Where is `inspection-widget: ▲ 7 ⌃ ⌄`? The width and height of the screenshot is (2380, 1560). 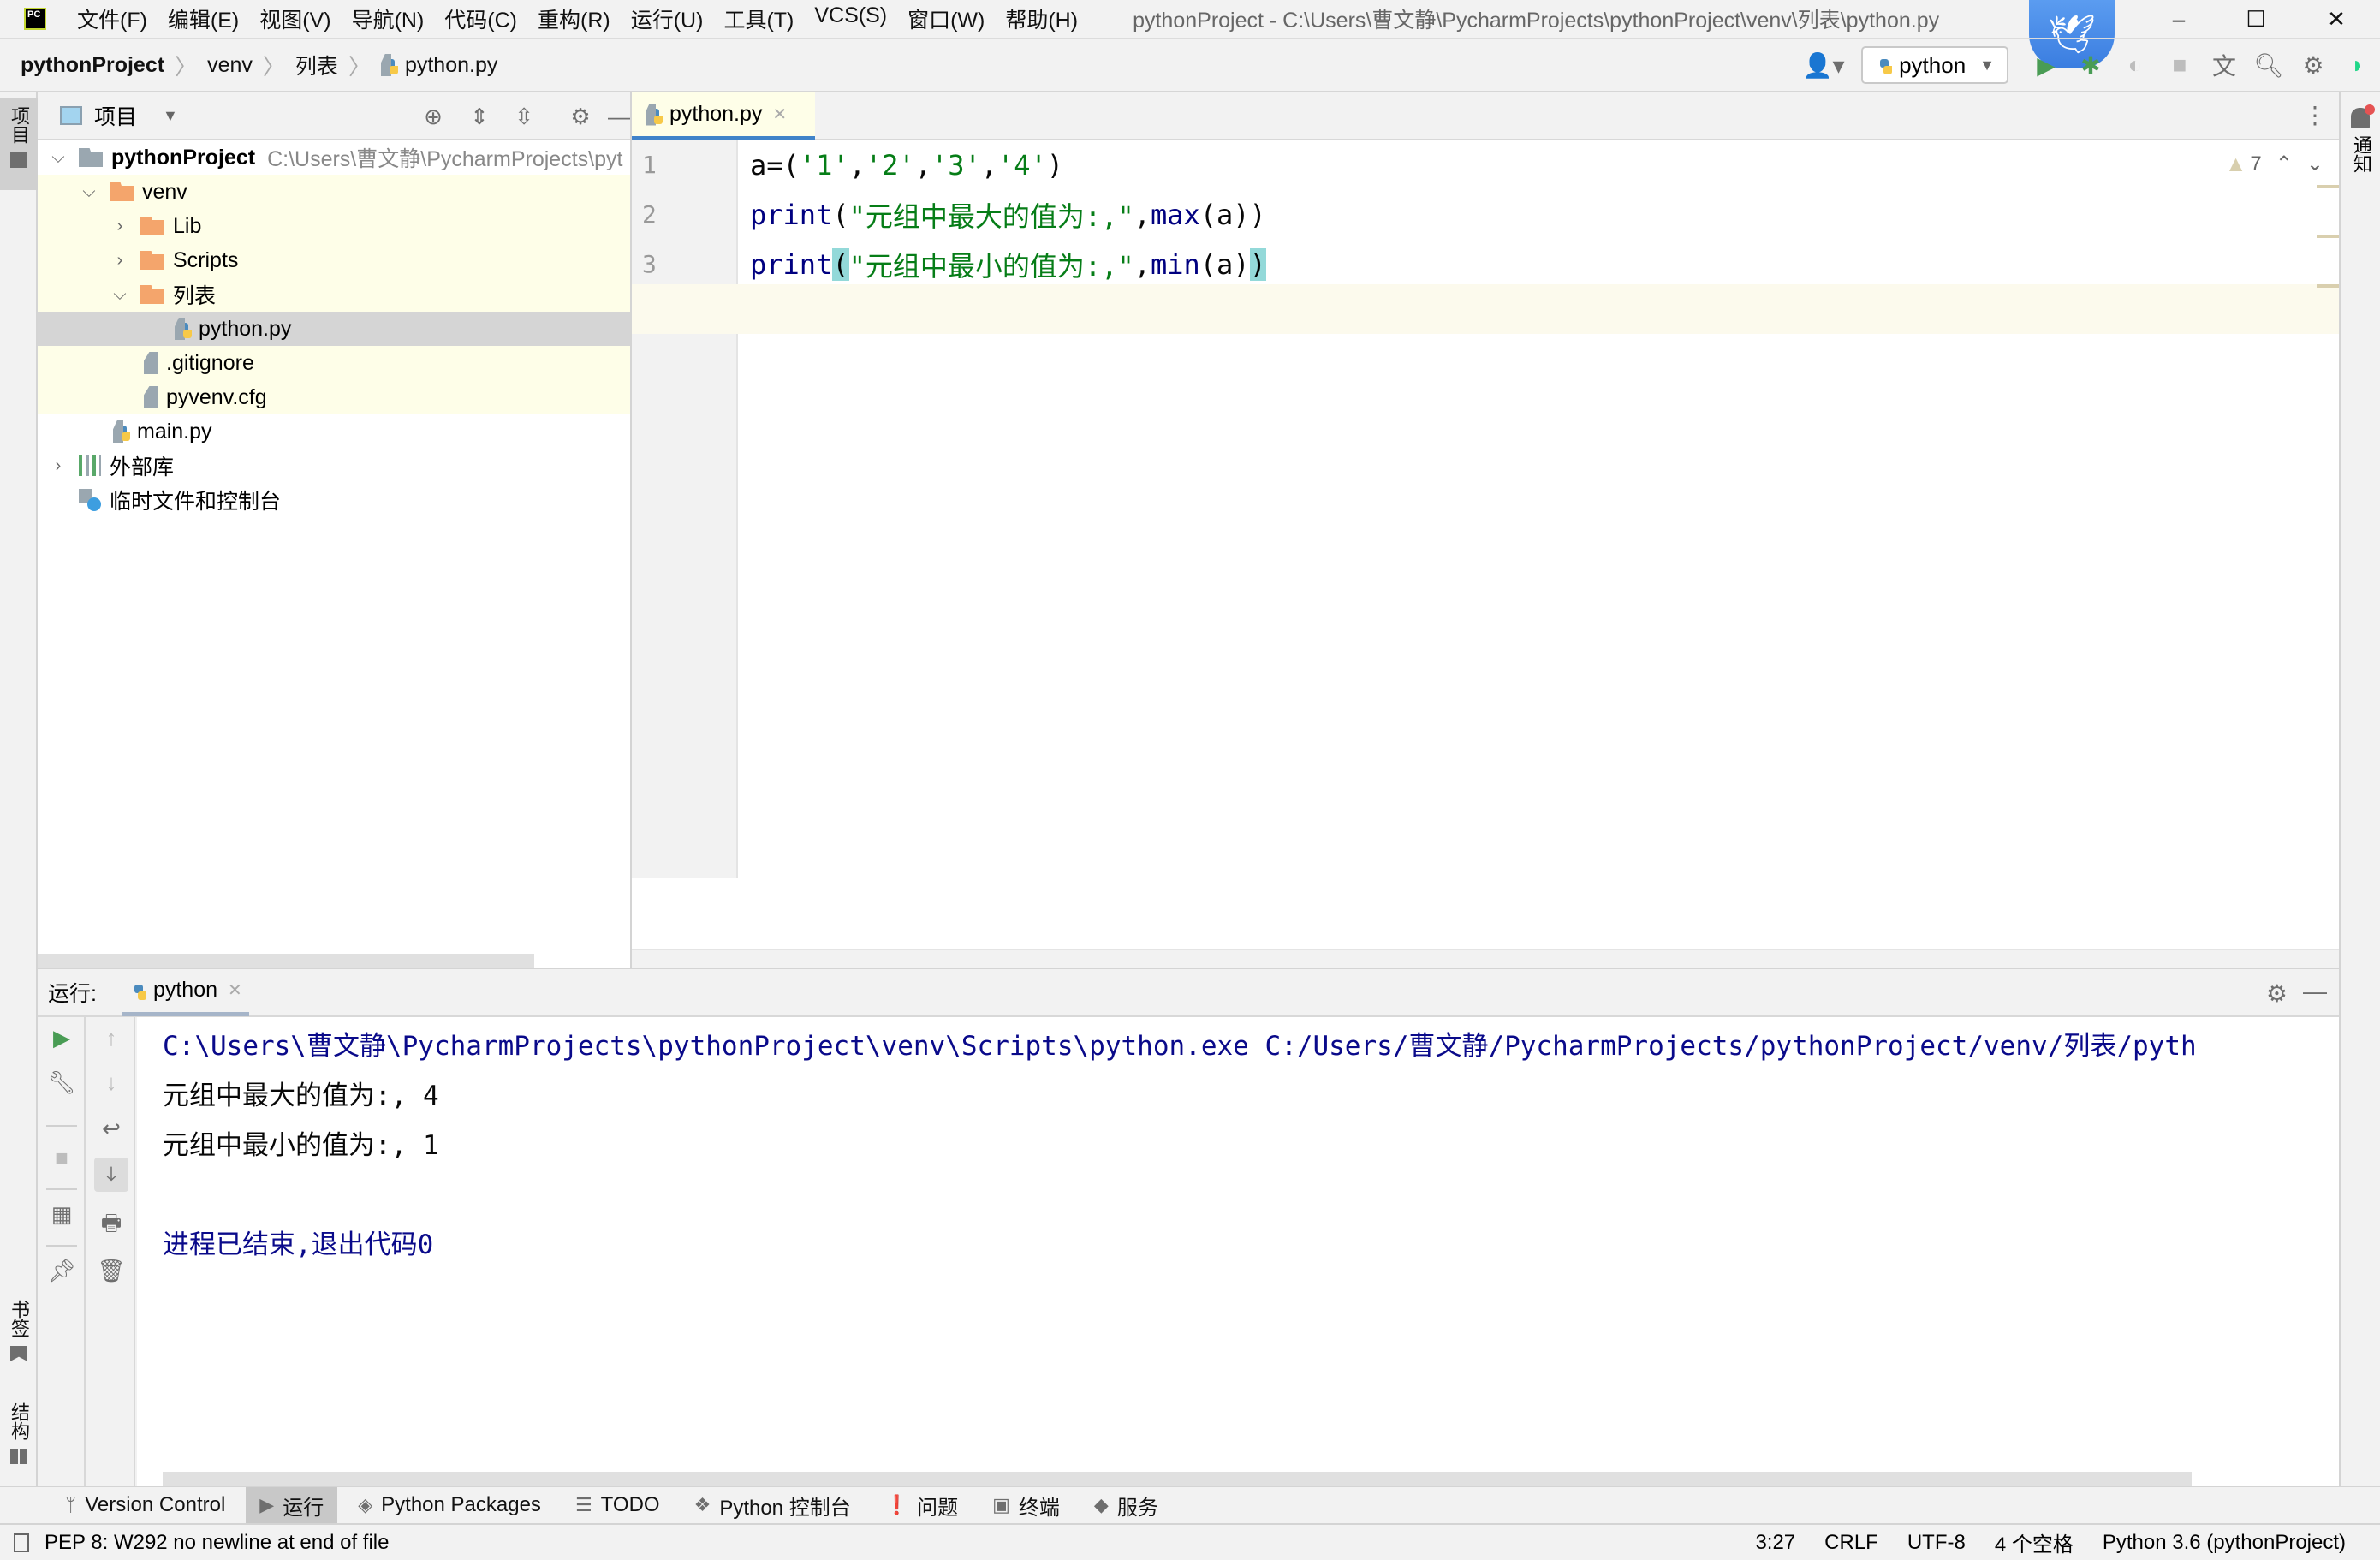
inspection-widget: ▲ 7 ⌃ ⌄ is located at coordinates (2274, 164).